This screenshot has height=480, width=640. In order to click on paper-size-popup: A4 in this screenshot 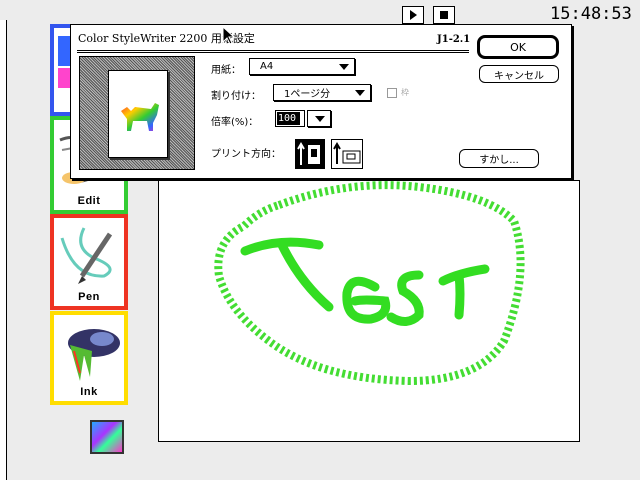, I will do `click(302, 66)`.